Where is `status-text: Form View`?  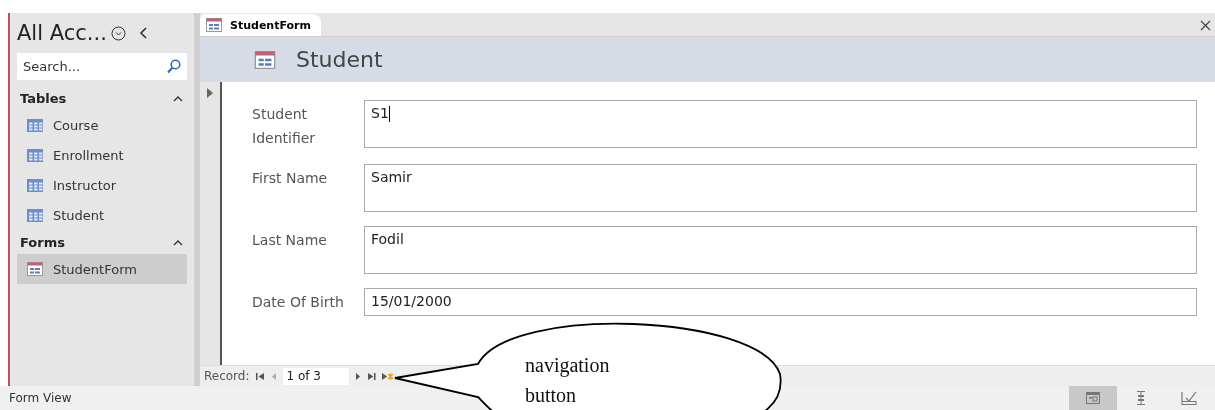 status-text: Form View is located at coordinates (40, 398).